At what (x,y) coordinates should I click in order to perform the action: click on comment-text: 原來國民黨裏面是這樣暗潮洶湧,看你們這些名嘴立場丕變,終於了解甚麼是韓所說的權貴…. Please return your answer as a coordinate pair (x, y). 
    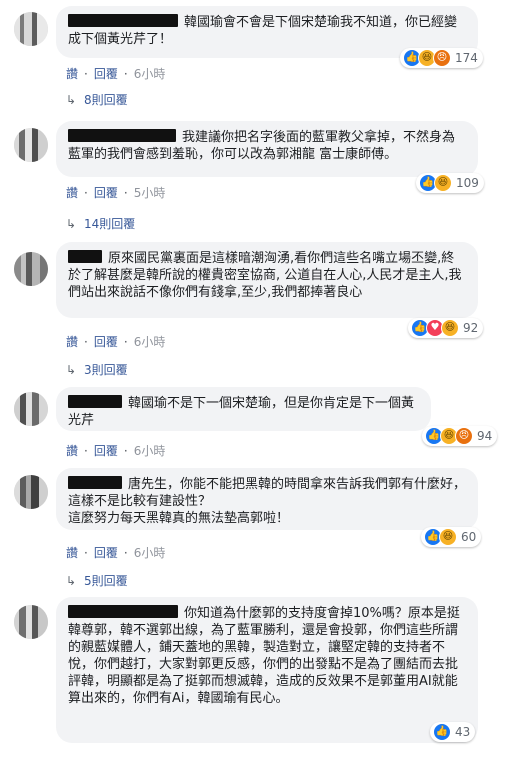
    Looking at the image, I should click on (265, 275).